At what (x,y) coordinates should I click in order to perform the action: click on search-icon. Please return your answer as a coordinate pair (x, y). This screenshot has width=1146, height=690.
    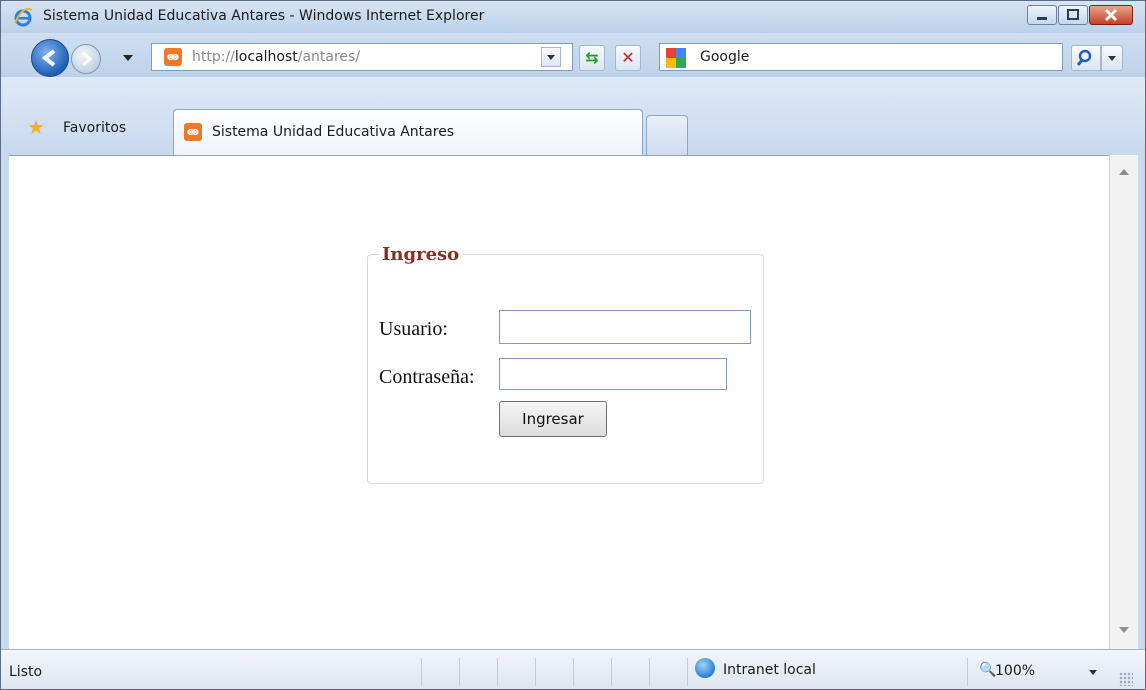
    Looking at the image, I should click on (1084, 57).